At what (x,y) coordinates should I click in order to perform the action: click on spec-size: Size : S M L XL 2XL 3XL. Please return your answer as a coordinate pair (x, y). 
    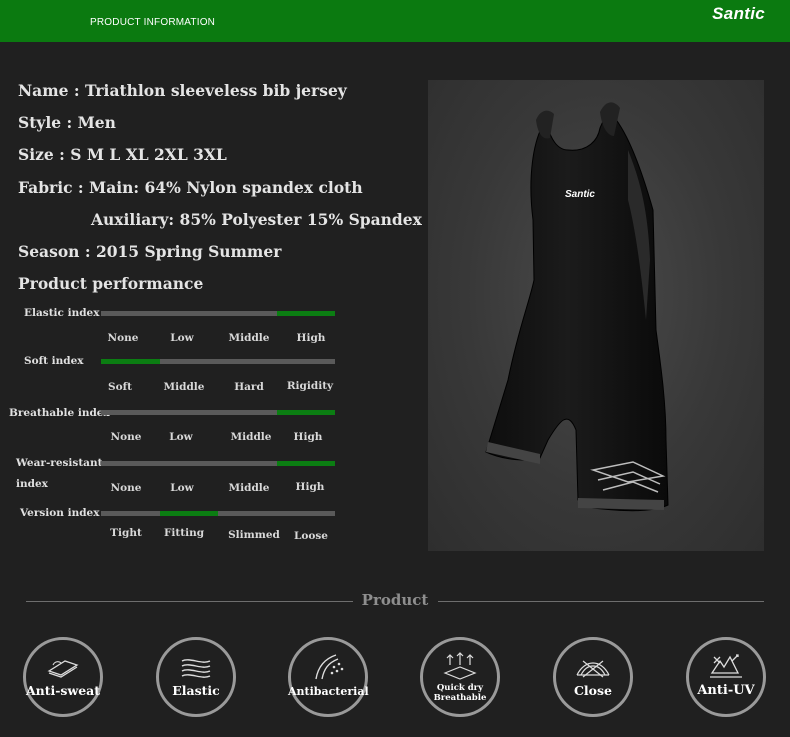
    Looking at the image, I should click on (122, 154).